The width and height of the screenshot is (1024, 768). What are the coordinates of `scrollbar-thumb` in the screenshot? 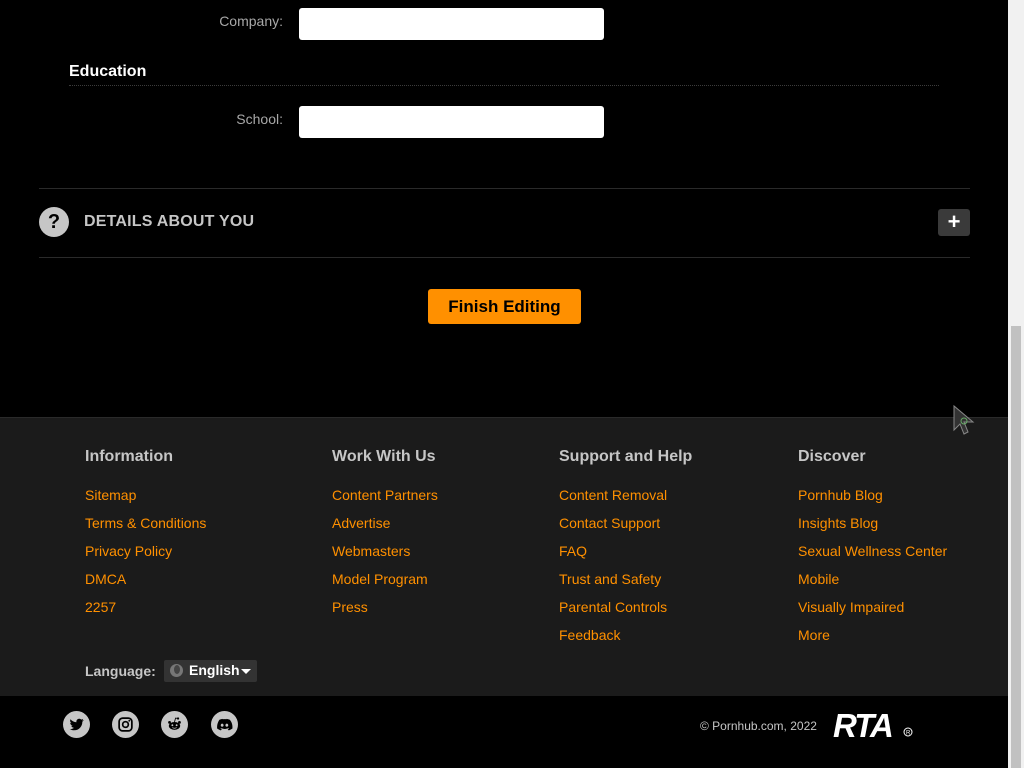 It's located at (1016, 547).